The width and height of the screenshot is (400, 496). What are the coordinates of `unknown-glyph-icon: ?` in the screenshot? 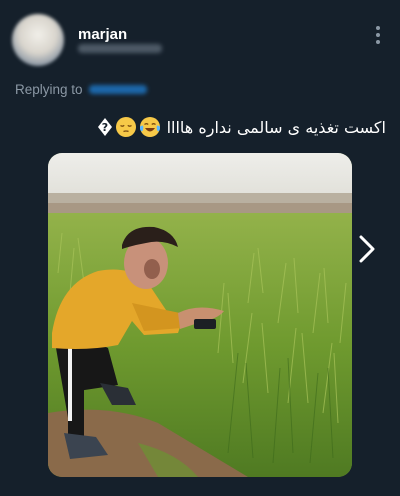 It's located at (105, 127).